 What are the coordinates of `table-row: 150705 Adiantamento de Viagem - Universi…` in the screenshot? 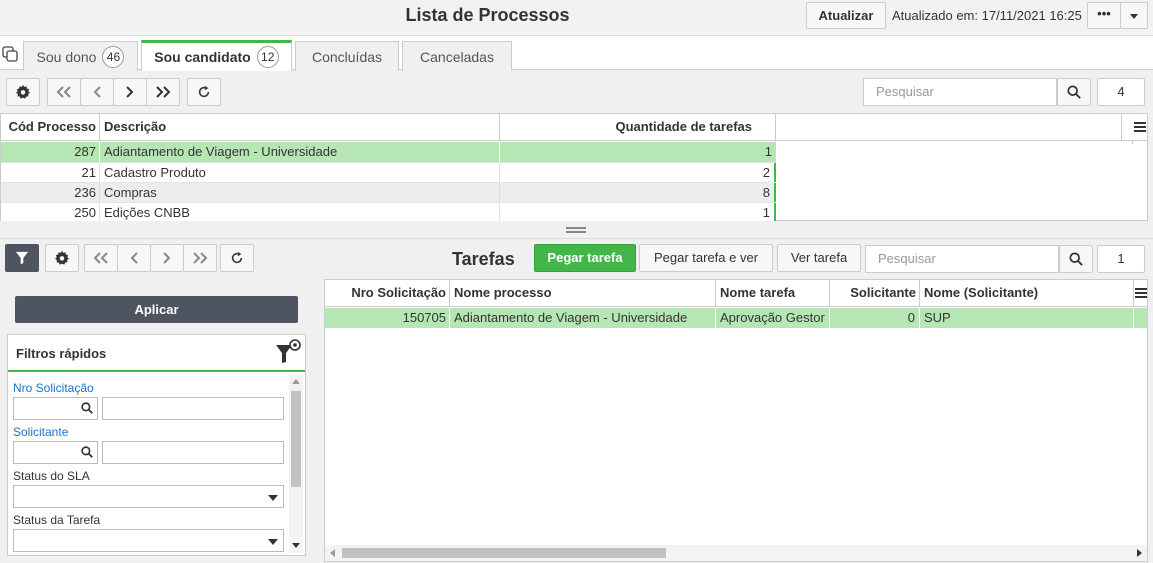 It's located at (736, 318).